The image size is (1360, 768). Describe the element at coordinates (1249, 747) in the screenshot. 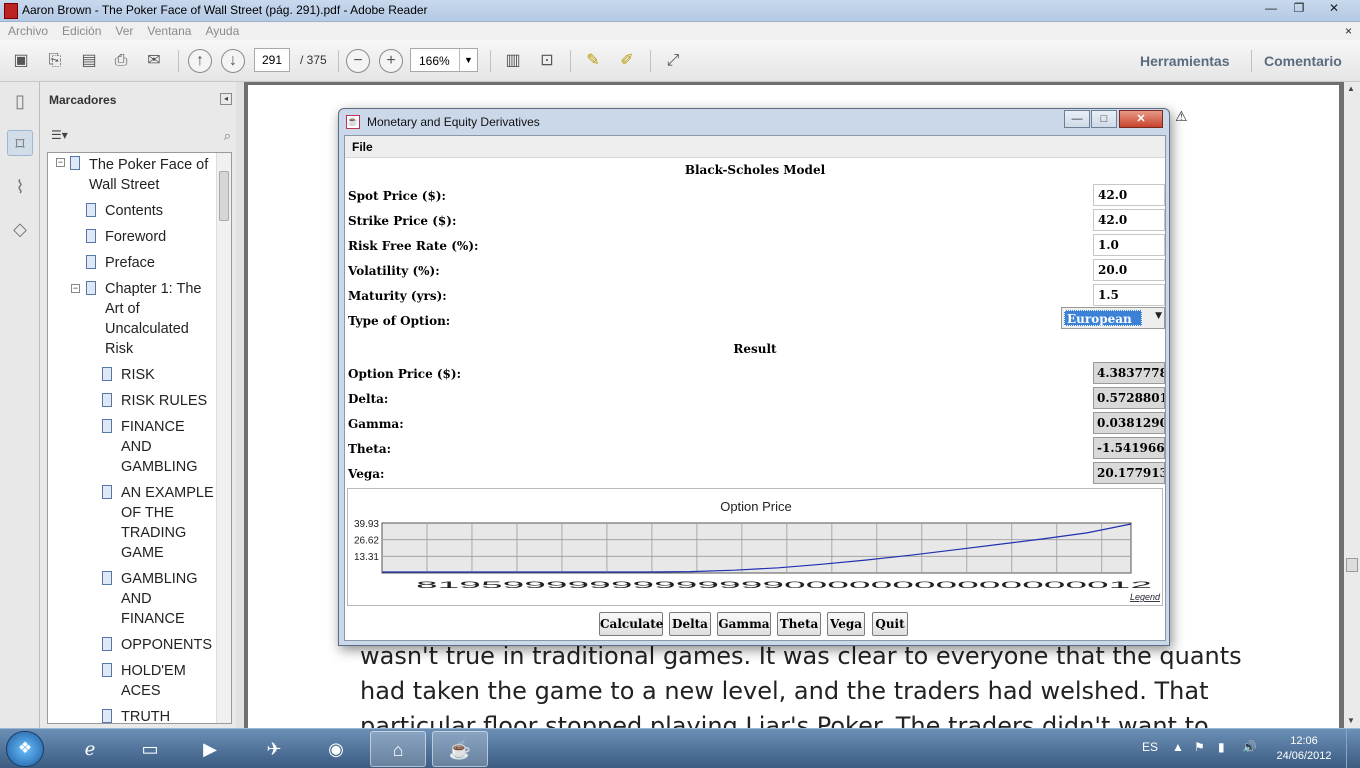

I see `volume-icon: 🔊` at that location.